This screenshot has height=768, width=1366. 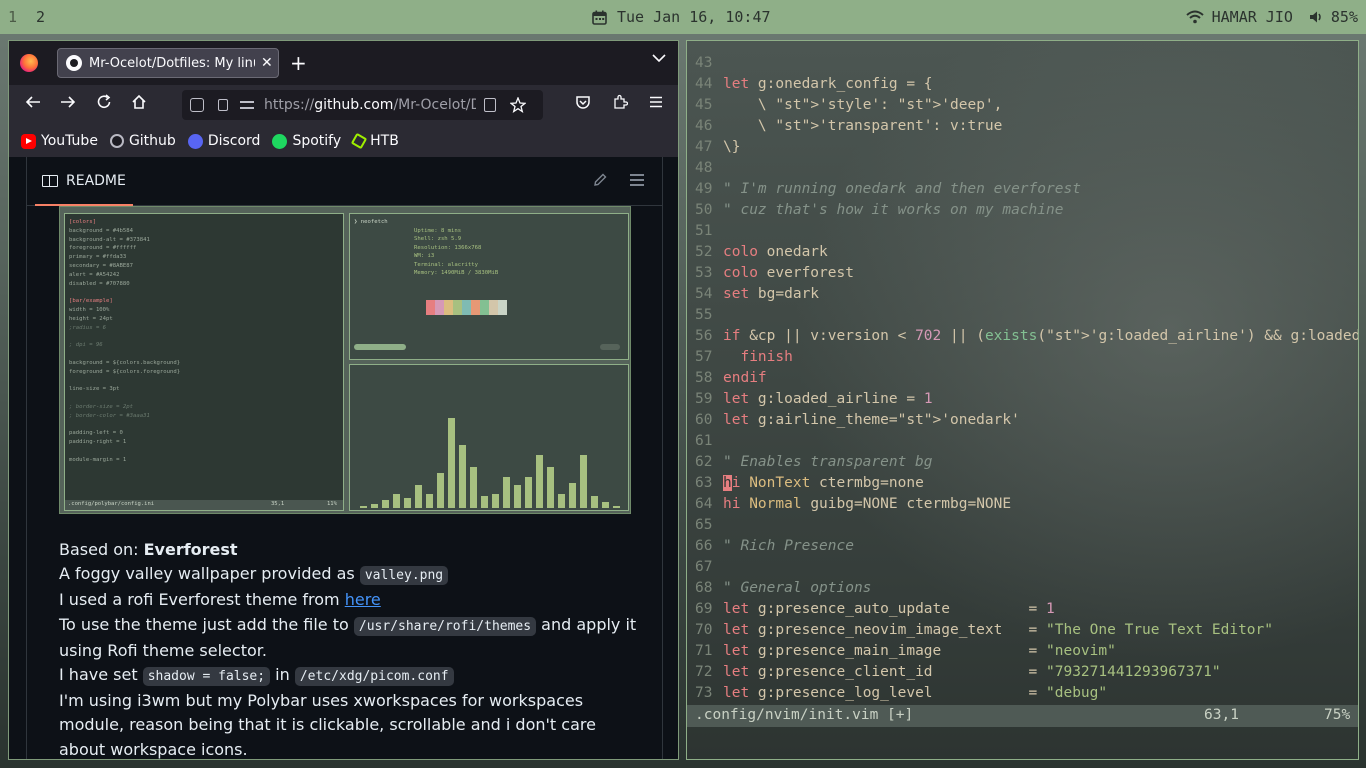 I want to click on preview-prompt-bar, so click(x=380, y=347).